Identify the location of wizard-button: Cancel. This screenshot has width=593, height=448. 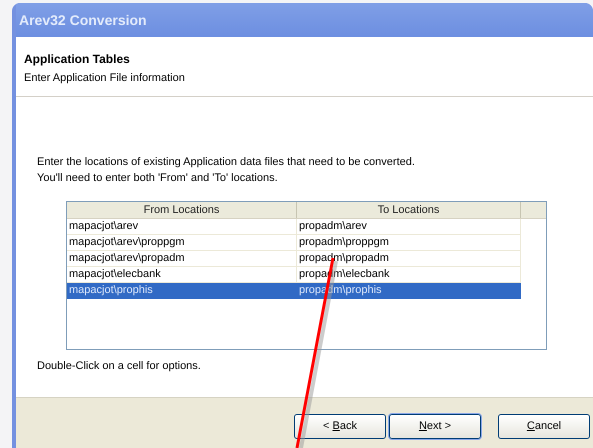
(544, 426).